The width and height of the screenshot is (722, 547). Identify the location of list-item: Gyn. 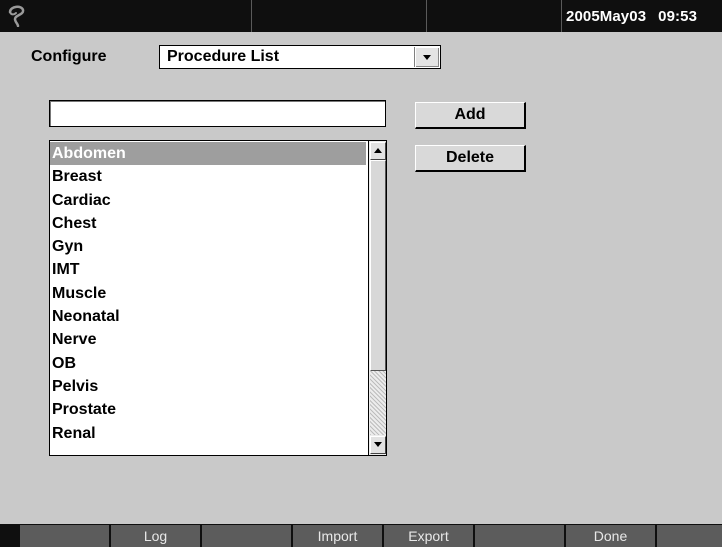
(208, 246).